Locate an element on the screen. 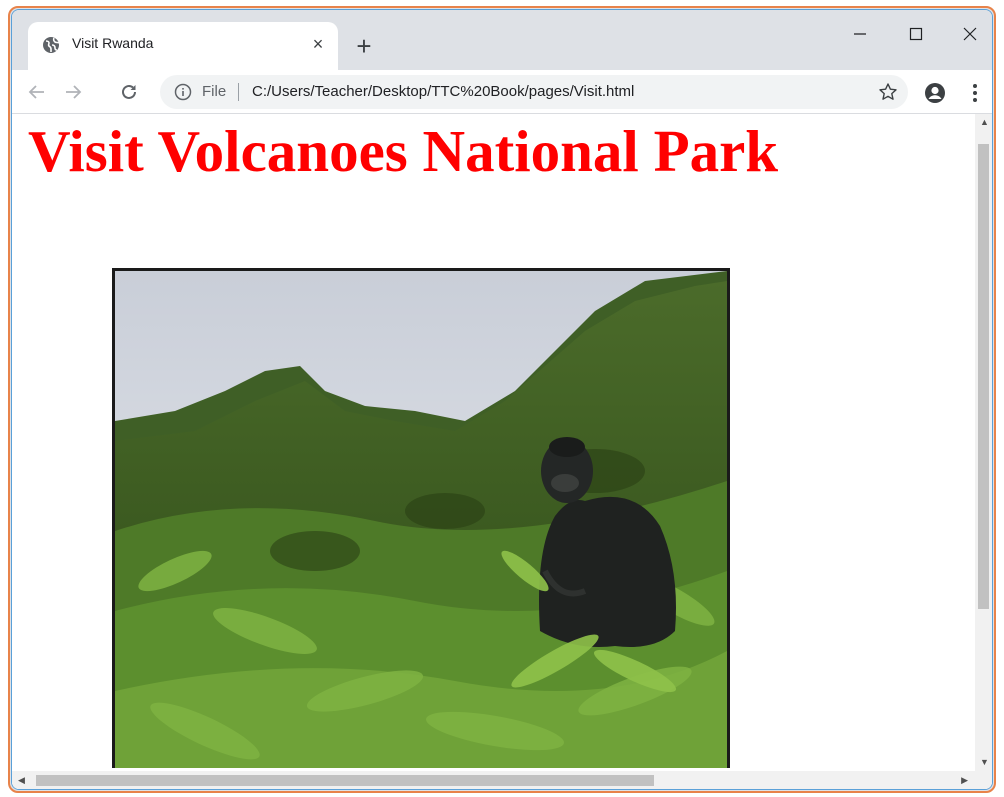 This screenshot has width=1004, height=797. reload-button is located at coordinates (129, 92).